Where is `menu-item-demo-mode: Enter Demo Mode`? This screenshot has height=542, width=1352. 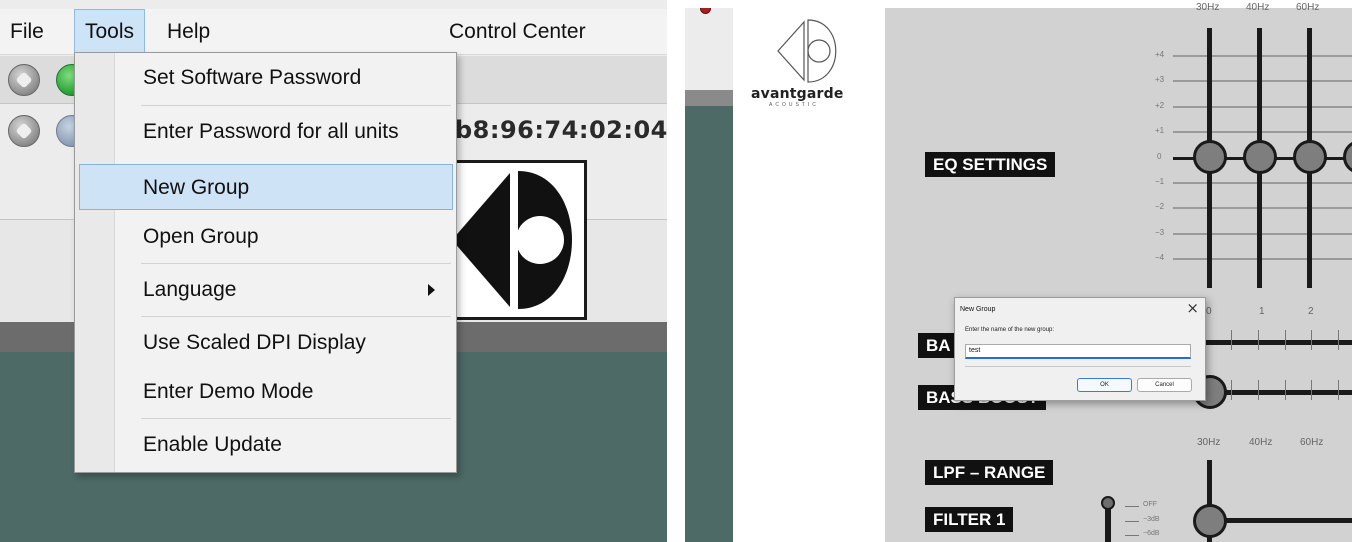
menu-item-demo-mode: Enter Demo Mode is located at coordinates (266, 392).